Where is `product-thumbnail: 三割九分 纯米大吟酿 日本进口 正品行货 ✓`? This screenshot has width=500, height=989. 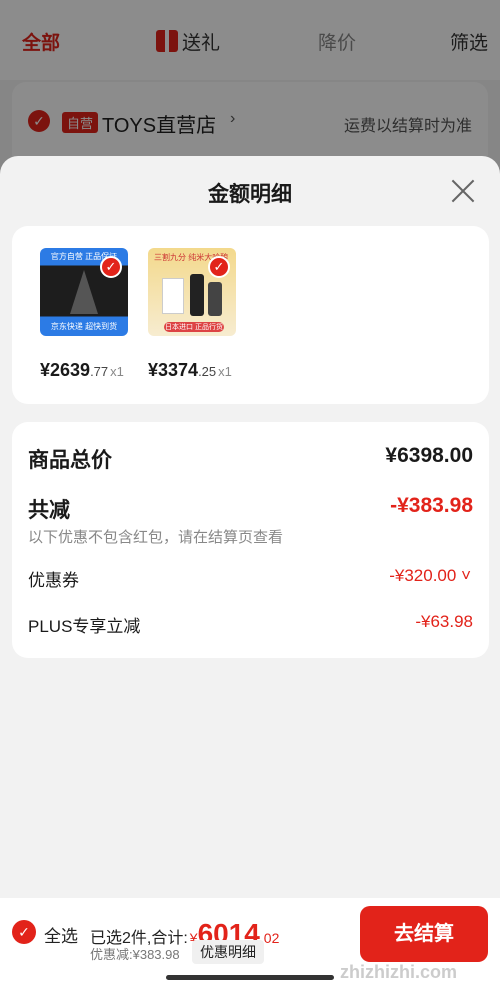
product-thumbnail: 三割九分 纯米大吟酿 日本进口 正品行货 ✓ is located at coordinates (192, 292).